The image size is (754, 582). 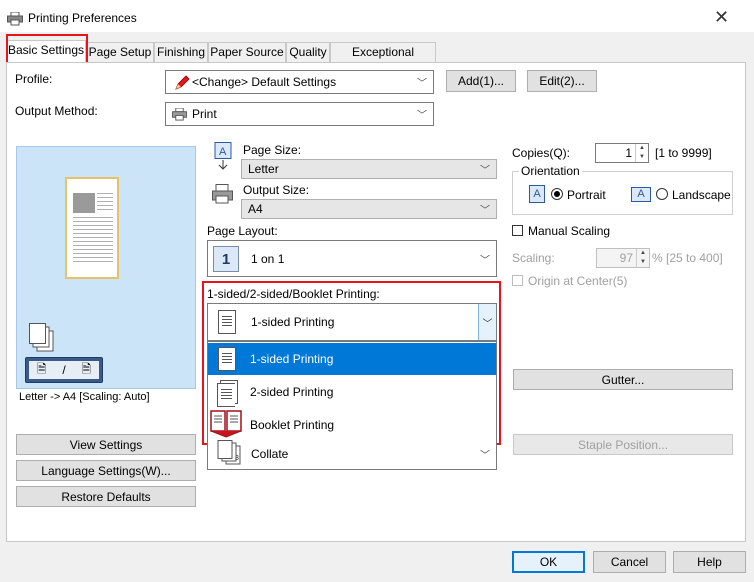 What do you see at coordinates (369, 169) in the screenshot?
I see `page-size-combo: Letter ﹀` at bounding box center [369, 169].